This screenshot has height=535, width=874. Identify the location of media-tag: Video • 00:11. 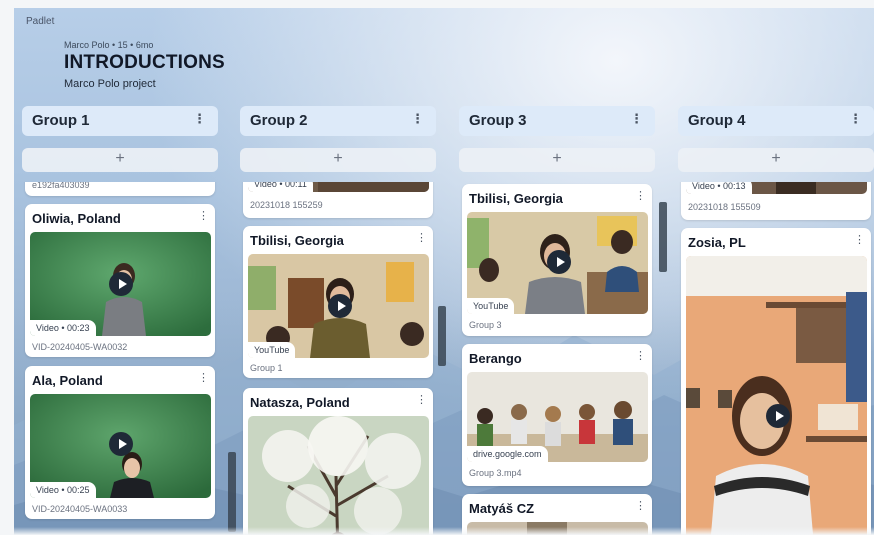
(280, 187).